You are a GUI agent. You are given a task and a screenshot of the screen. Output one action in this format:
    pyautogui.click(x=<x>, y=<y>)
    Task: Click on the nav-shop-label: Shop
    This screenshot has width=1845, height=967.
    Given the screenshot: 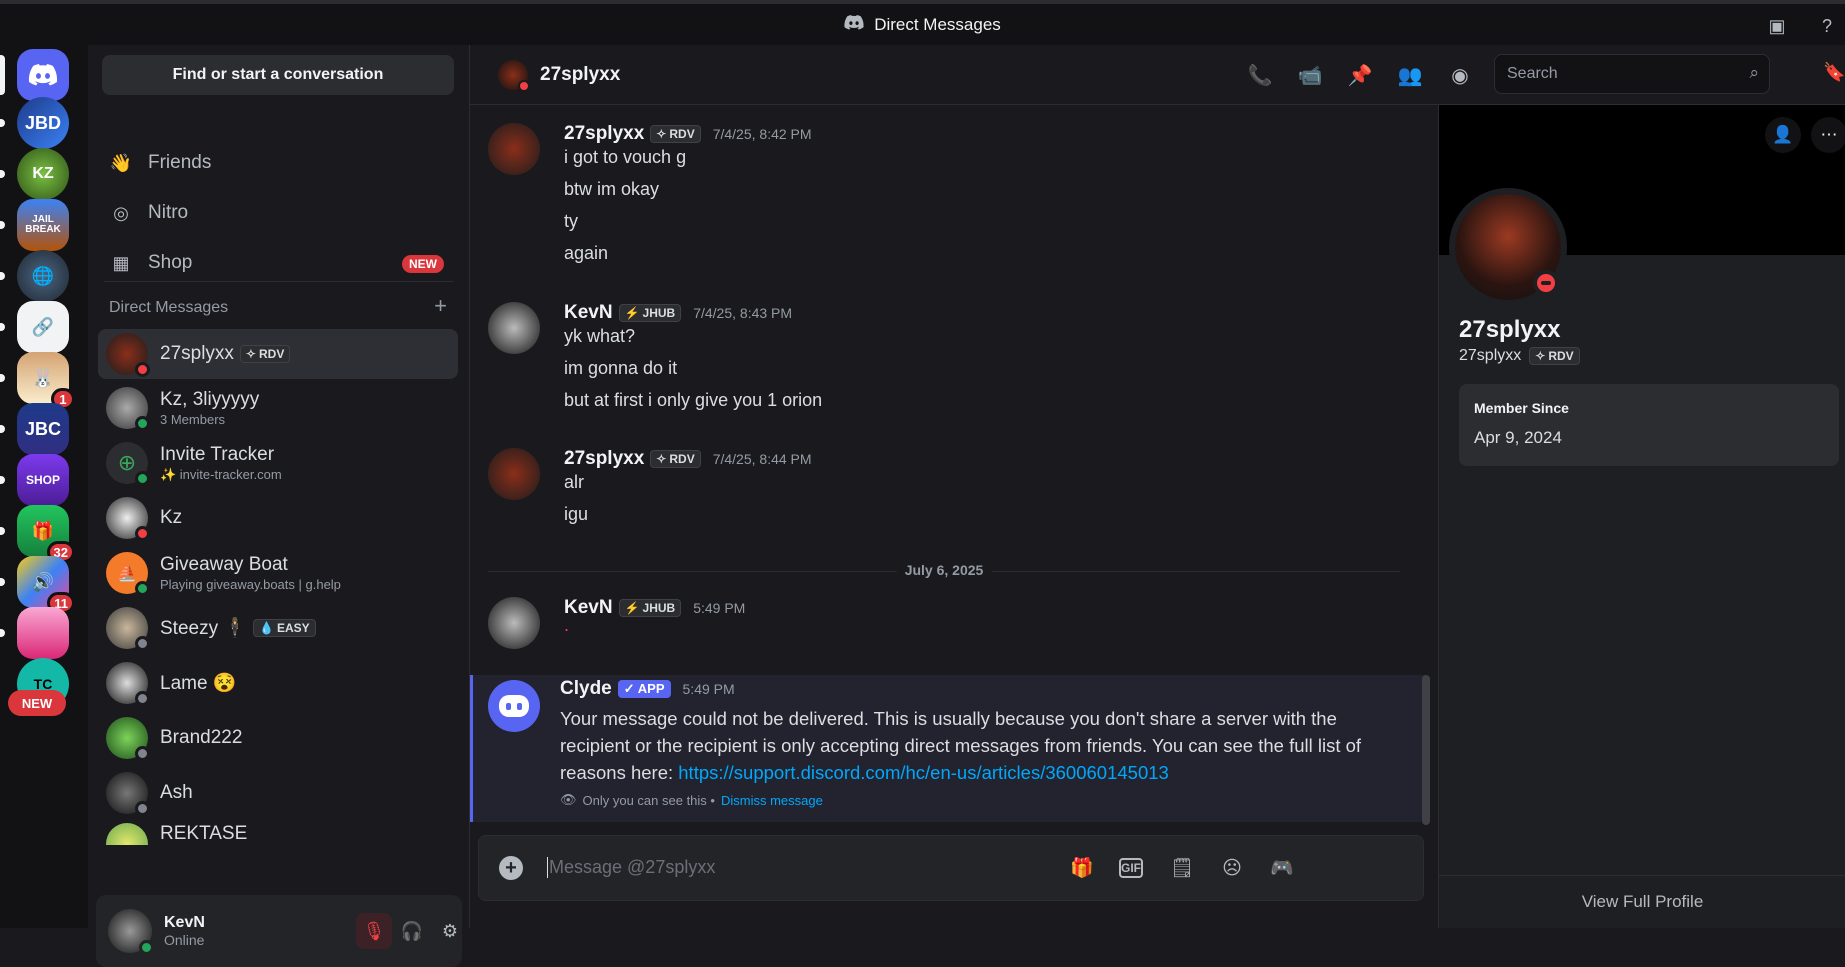 What is the action you would take?
    pyautogui.click(x=170, y=262)
    